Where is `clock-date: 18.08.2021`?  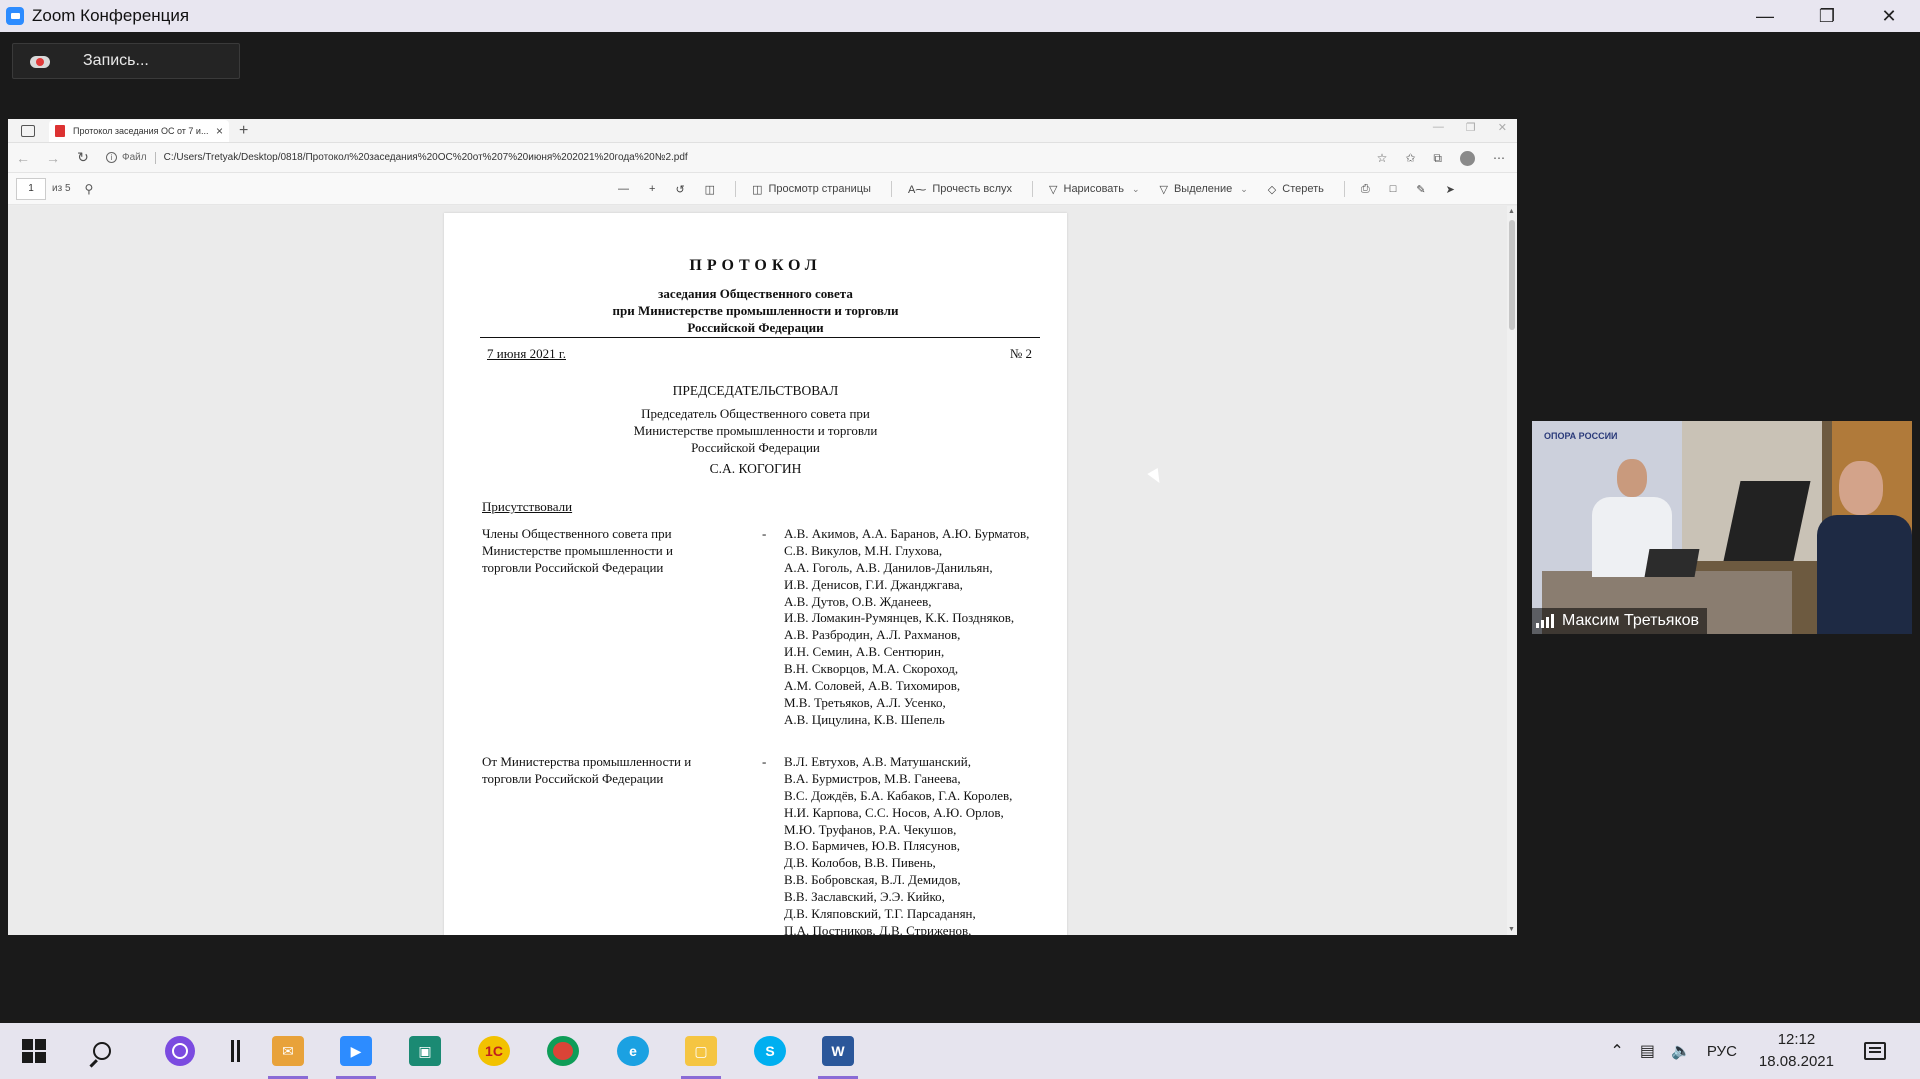
clock-date: 18.08.2021 is located at coordinates (1796, 1061).